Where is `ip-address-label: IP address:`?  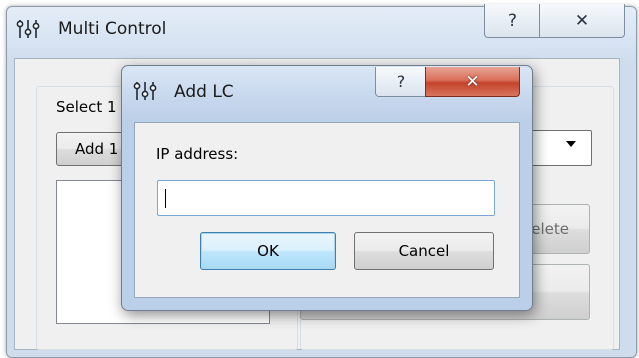 ip-address-label: IP address: is located at coordinates (197, 154).